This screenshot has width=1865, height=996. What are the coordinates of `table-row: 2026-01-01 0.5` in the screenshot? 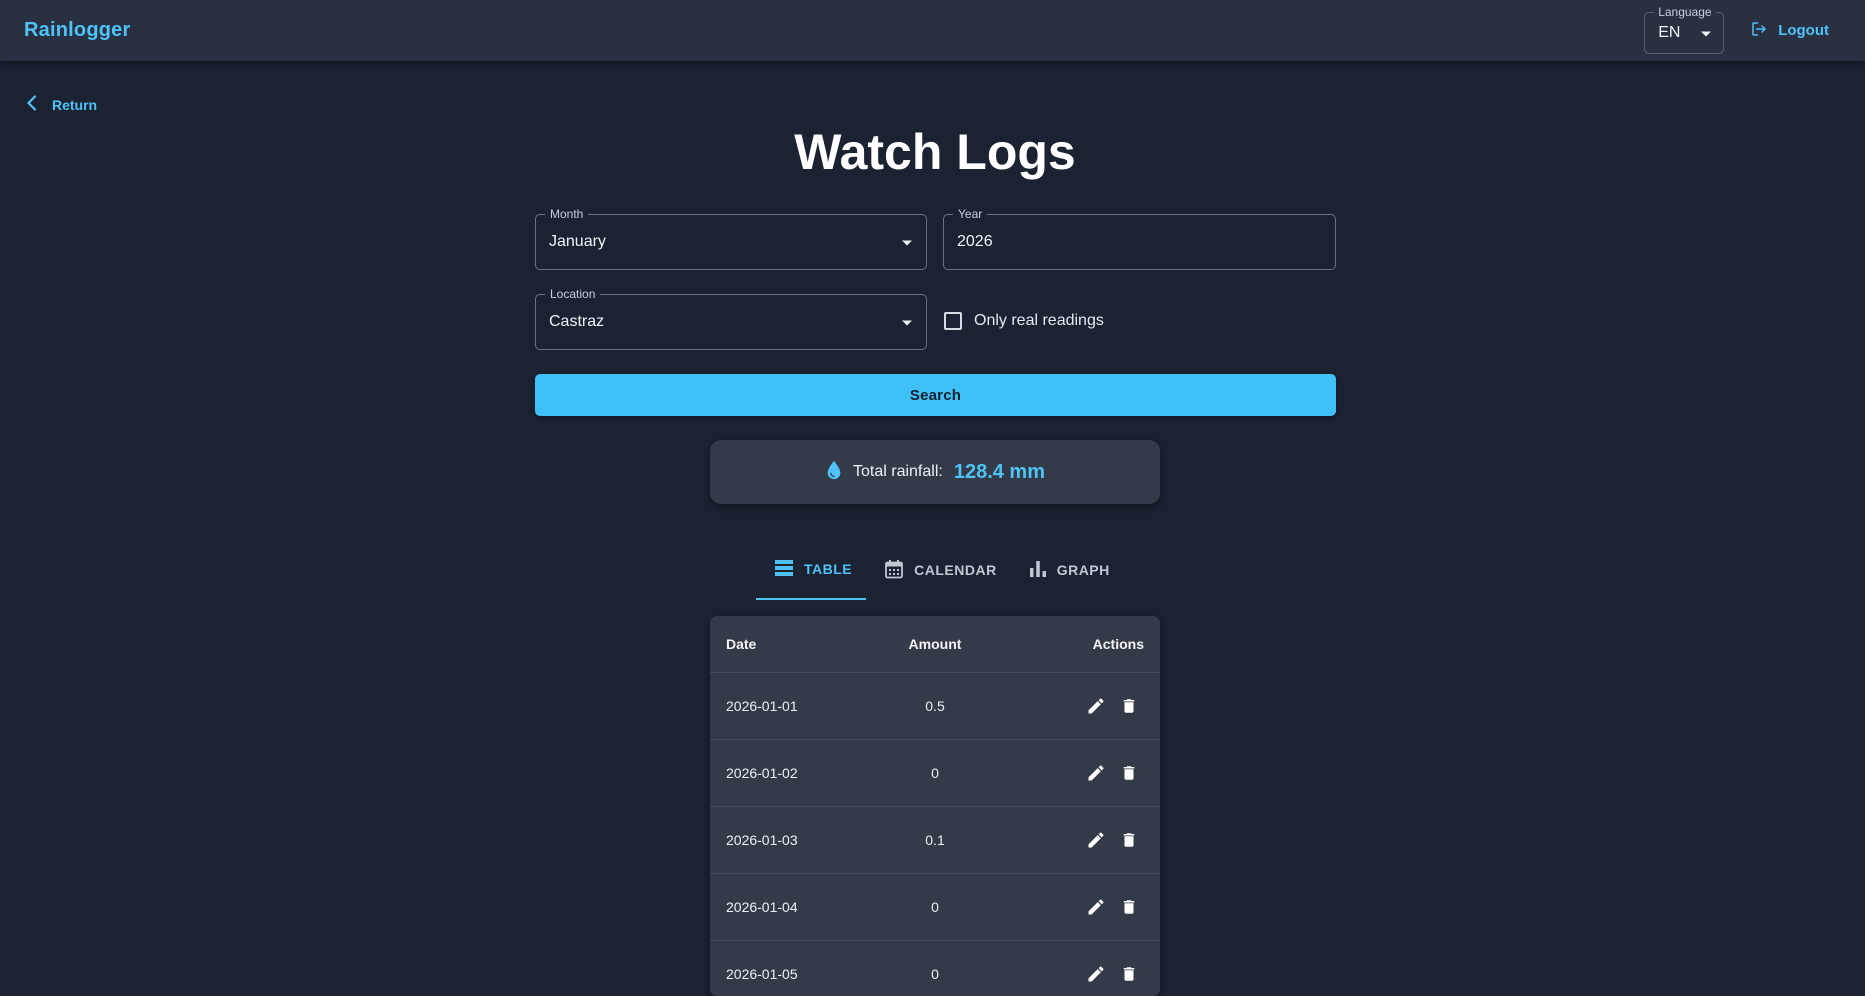 It's located at (935, 706).